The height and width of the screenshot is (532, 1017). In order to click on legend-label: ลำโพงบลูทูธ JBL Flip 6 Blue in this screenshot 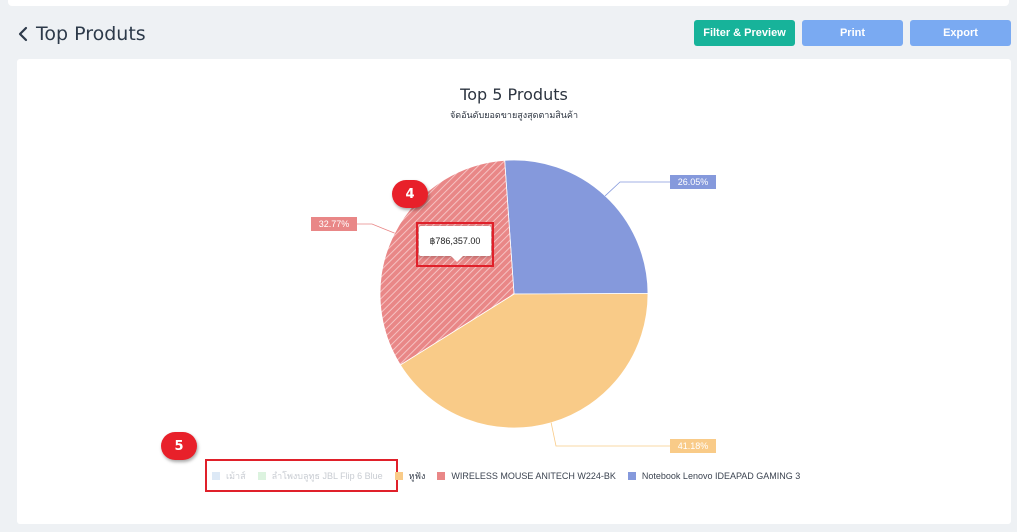, I will do `click(327, 476)`.